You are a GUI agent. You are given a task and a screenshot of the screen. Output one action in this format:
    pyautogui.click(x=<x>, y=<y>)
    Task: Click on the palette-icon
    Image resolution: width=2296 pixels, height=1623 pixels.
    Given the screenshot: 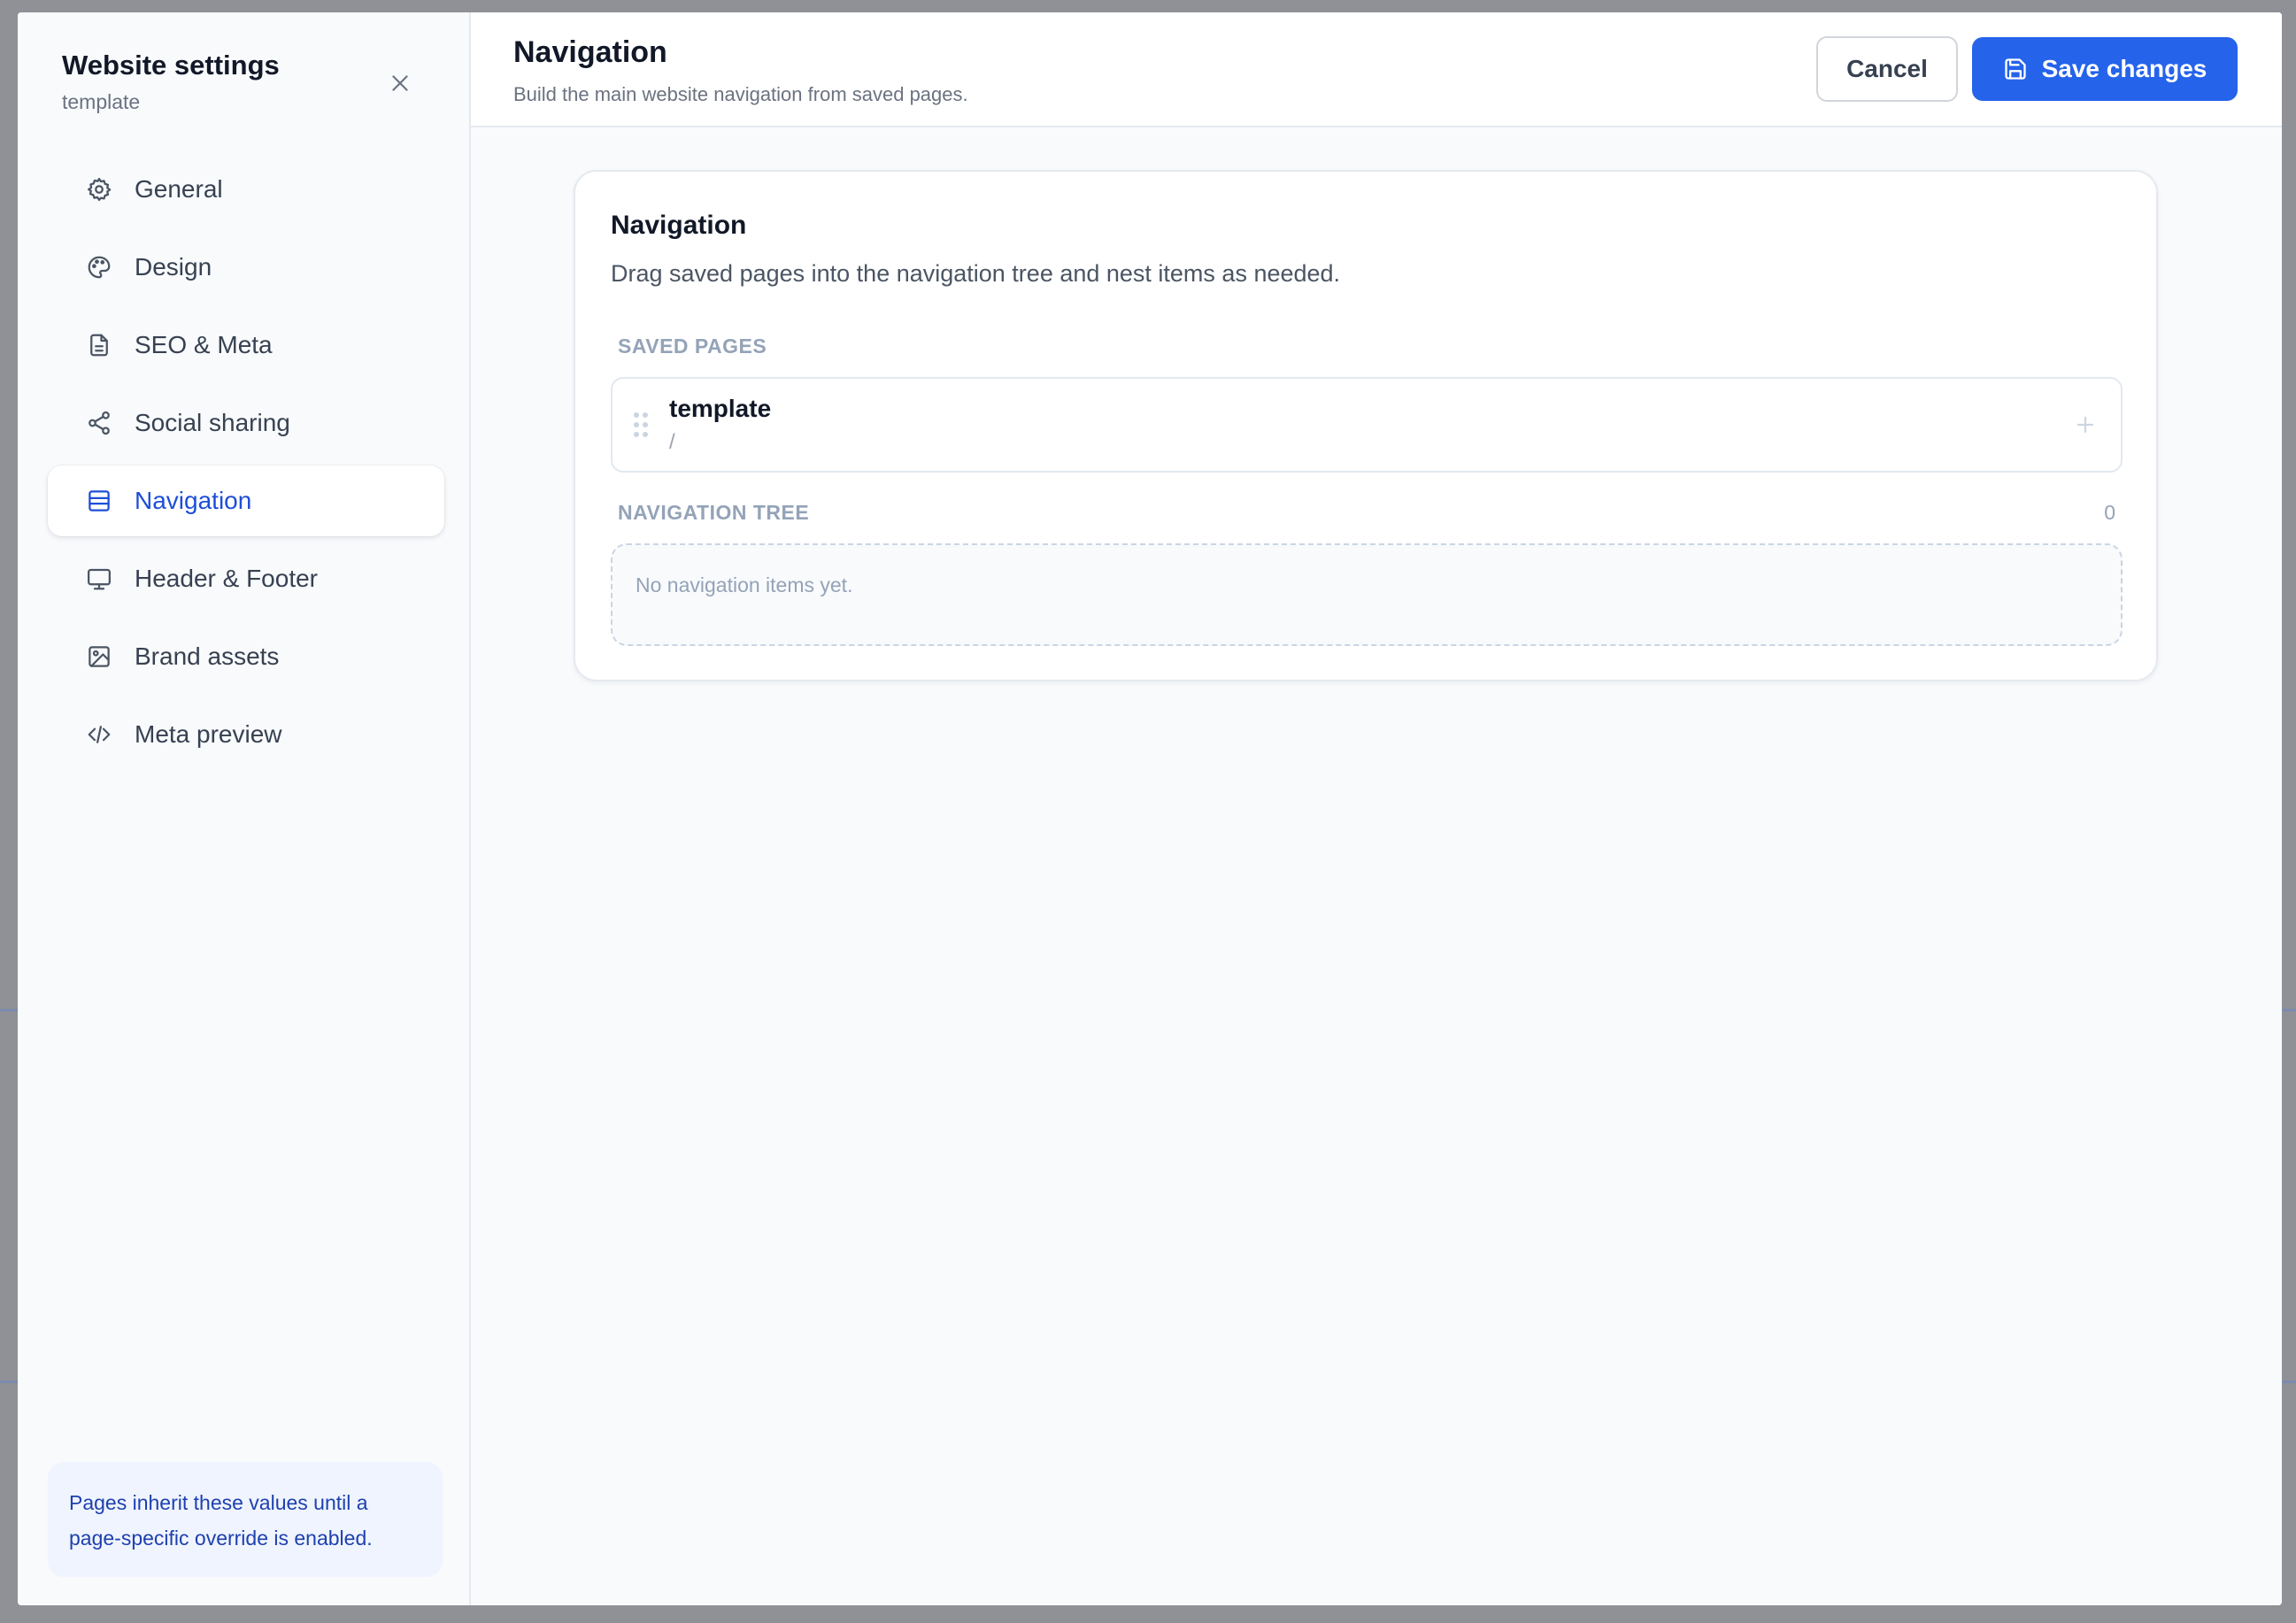 What is the action you would take?
    pyautogui.click(x=99, y=267)
    